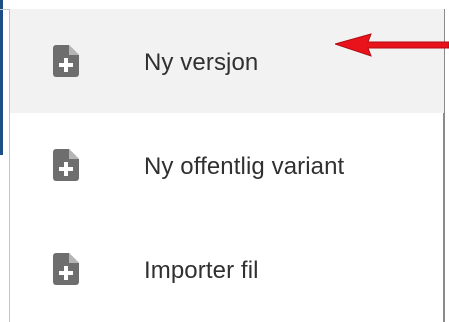 This screenshot has height=322, width=449. I want to click on left-accent-bar, so click(1, 77).